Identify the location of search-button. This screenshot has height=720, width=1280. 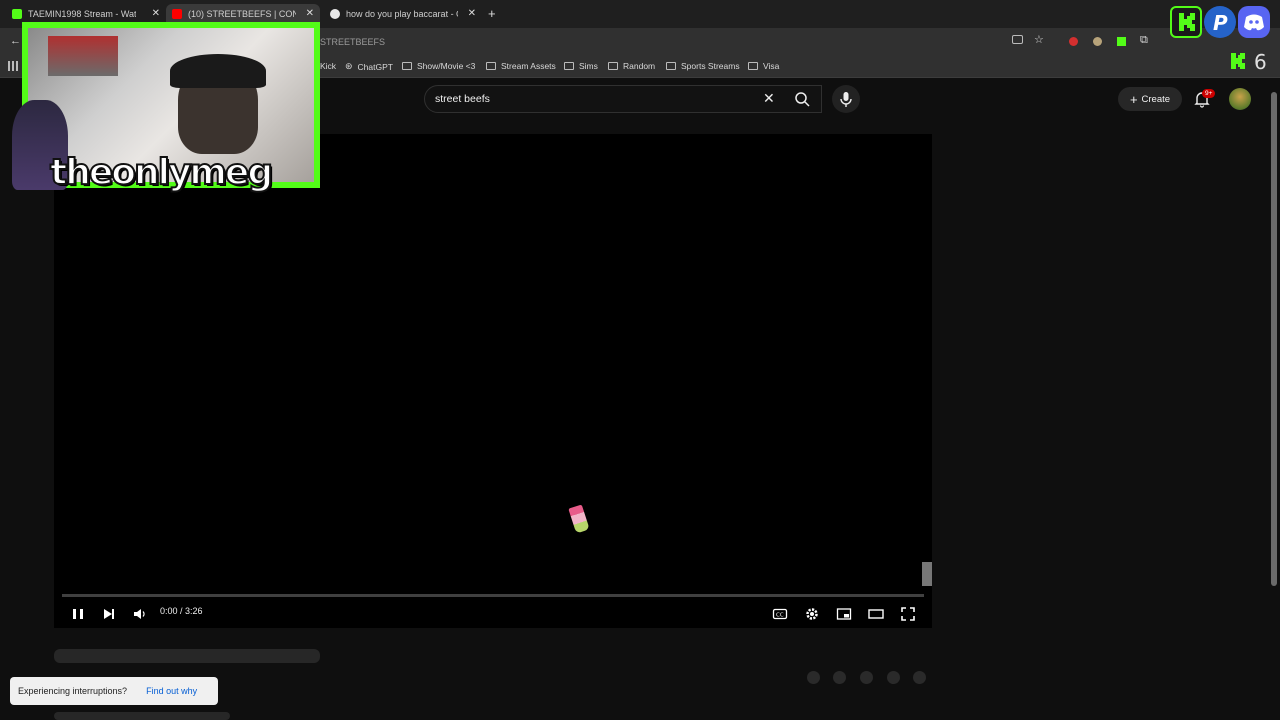
(804, 99).